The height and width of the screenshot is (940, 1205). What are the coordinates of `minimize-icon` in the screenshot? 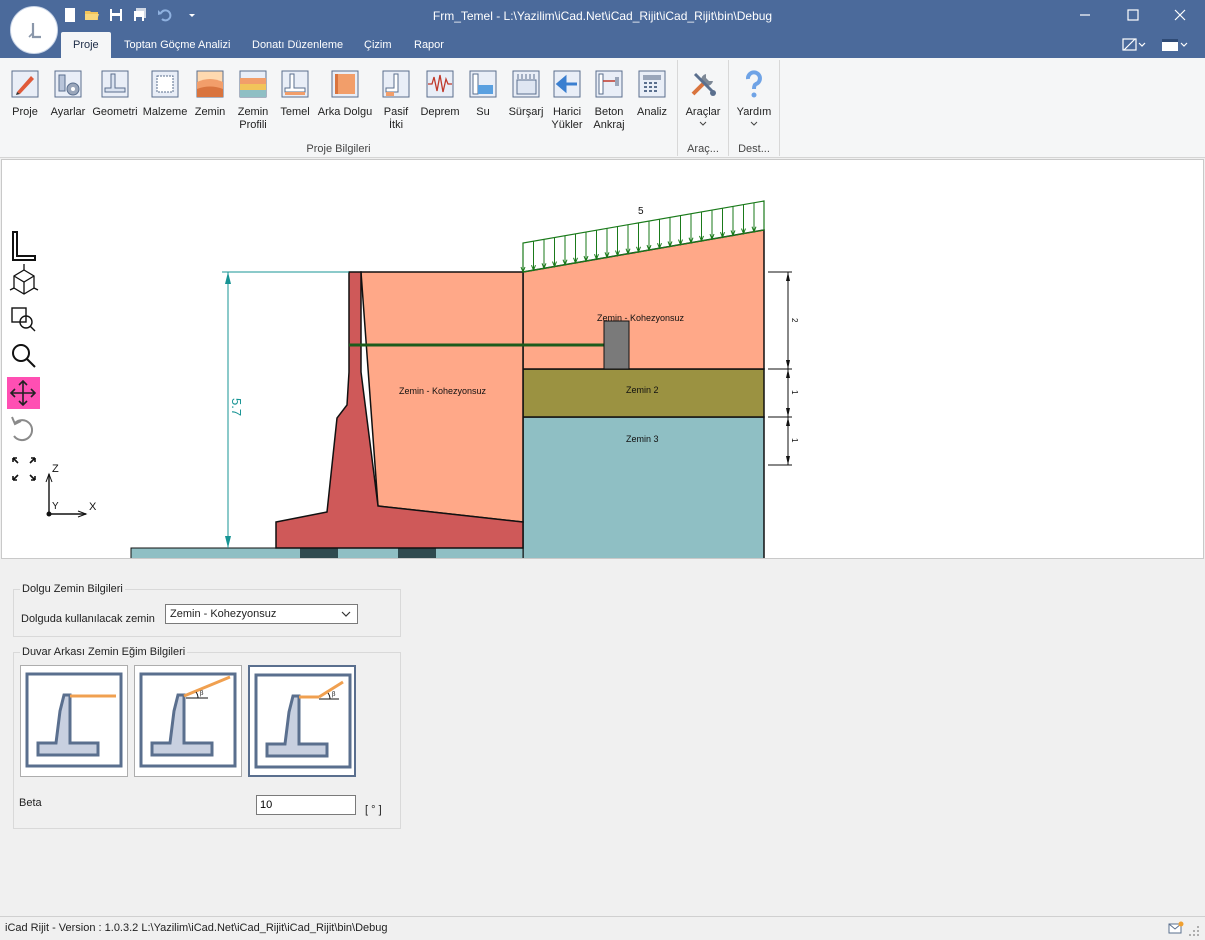 It's located at (1085, 15).